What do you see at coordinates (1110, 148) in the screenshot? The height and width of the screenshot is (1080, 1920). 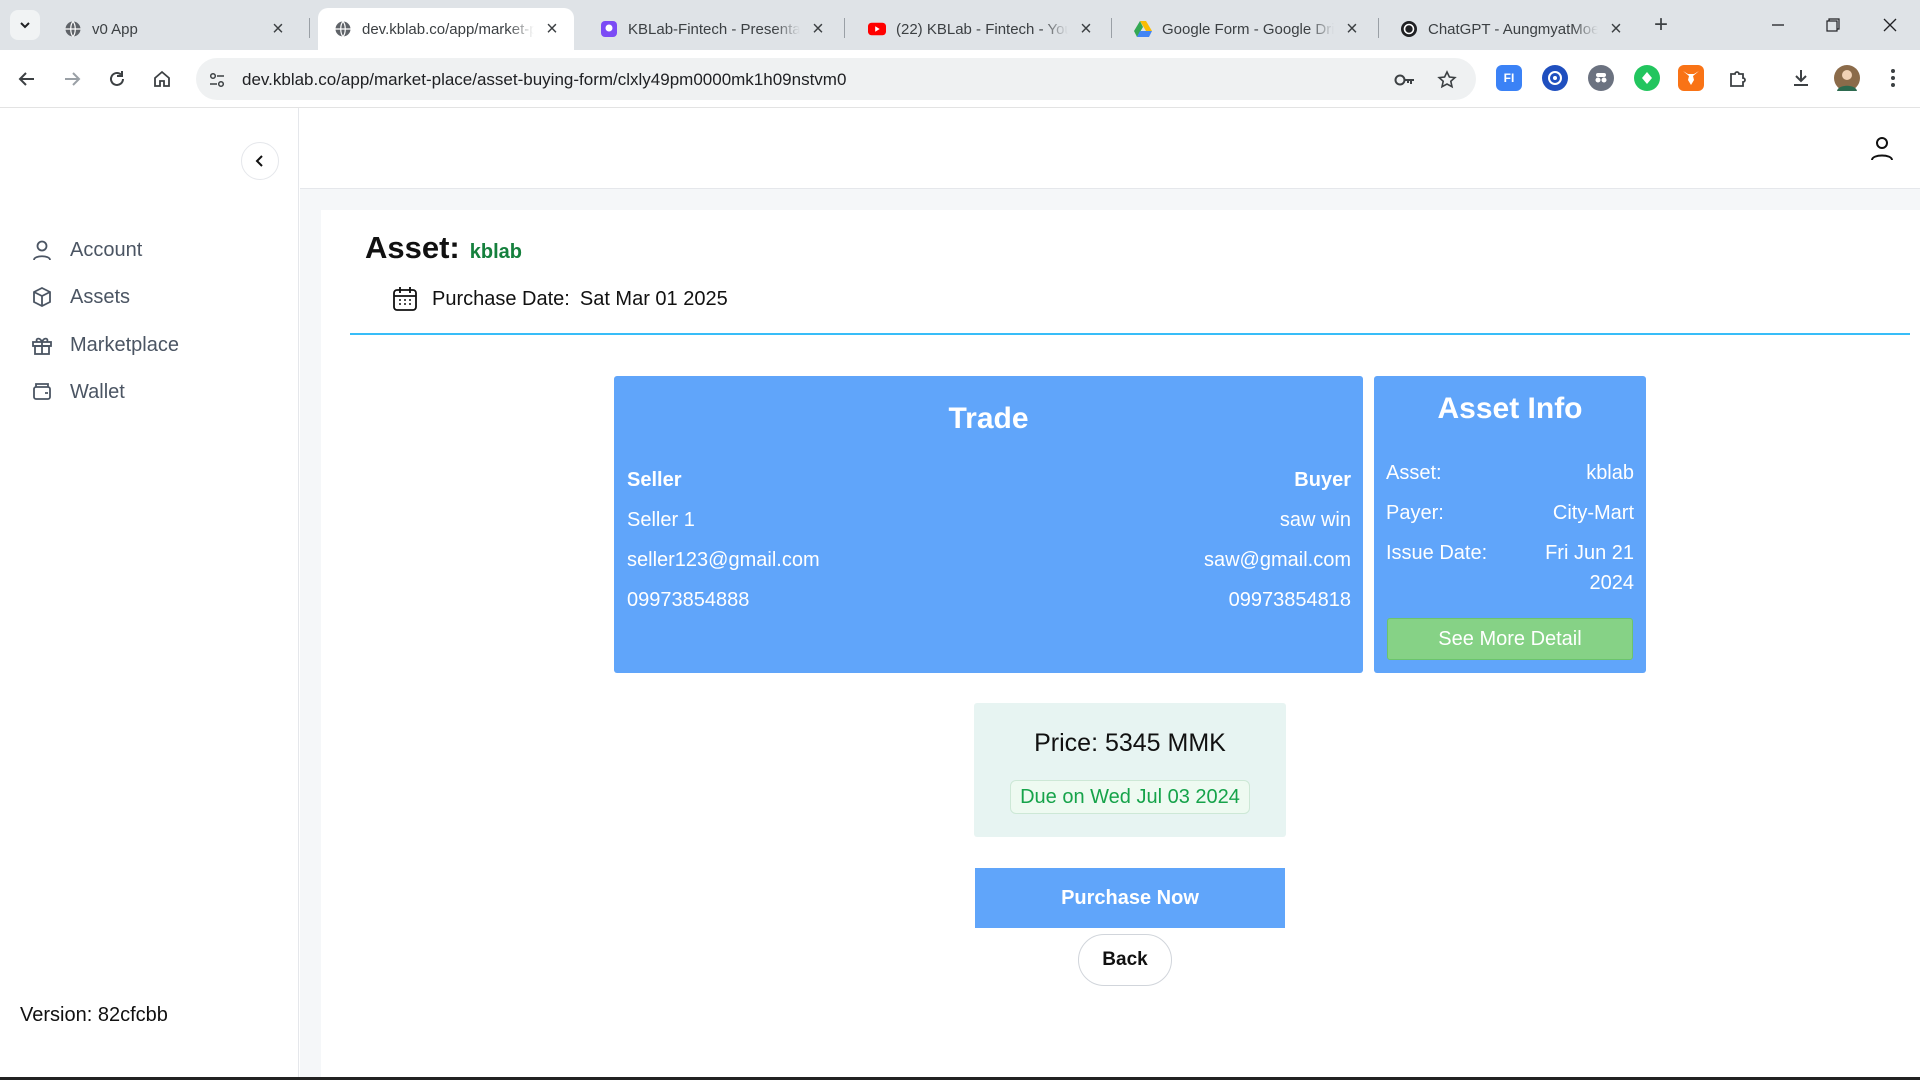 I see `app-header` at bounding box center [1110, 148].